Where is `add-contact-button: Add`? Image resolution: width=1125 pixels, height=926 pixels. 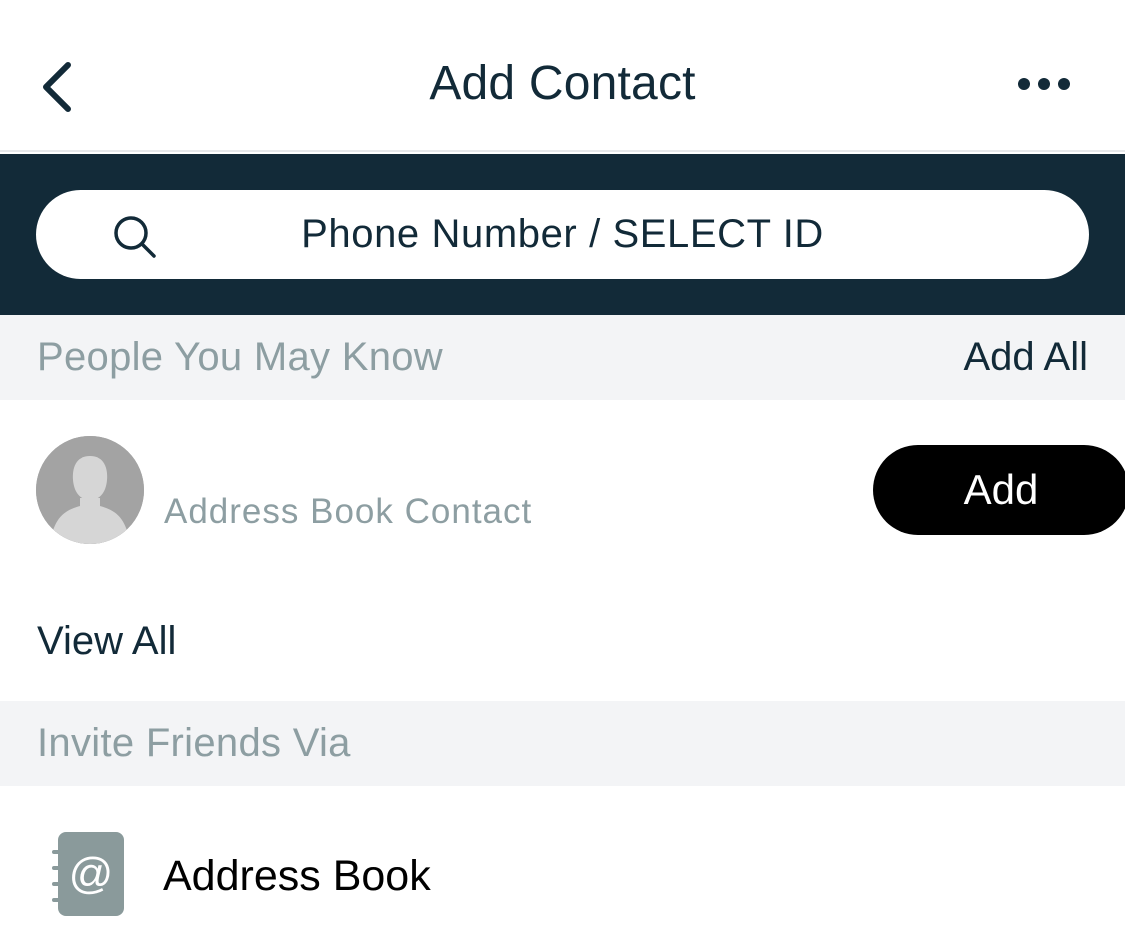
add-contact-button: Add is located at coordinates (999, 490).